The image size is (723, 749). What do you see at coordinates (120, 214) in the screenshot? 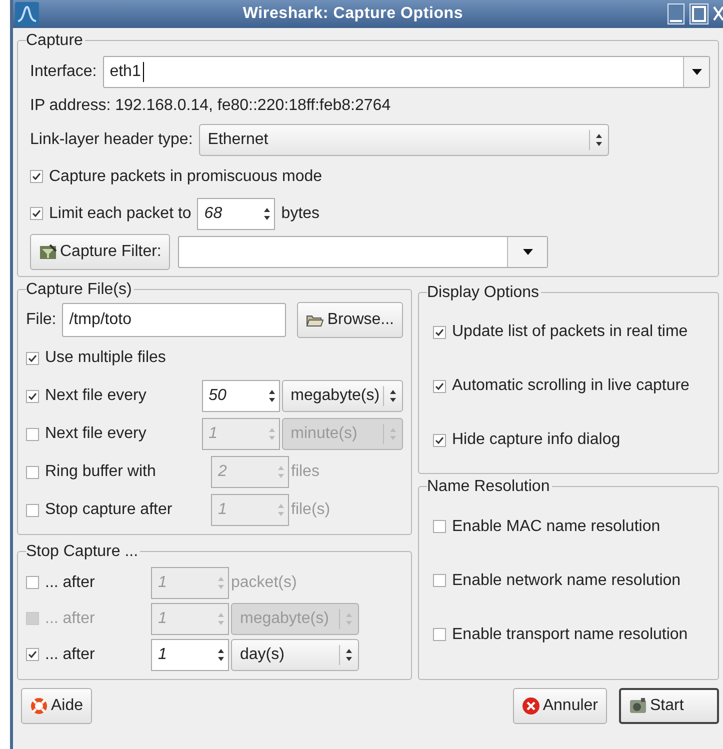
I see `checkbox-label: Limit each packet to` at bounding box center [120, 214].